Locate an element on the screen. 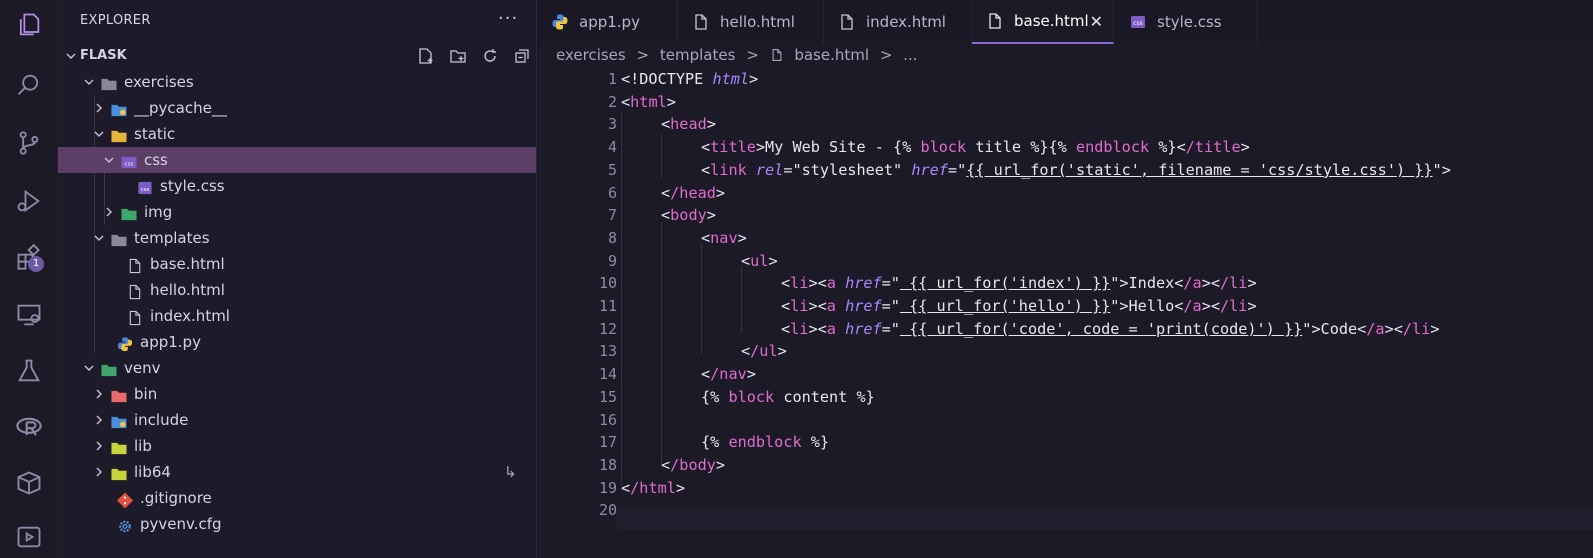  tab-hello-html: hello.html is located at coordinates (751, 22).